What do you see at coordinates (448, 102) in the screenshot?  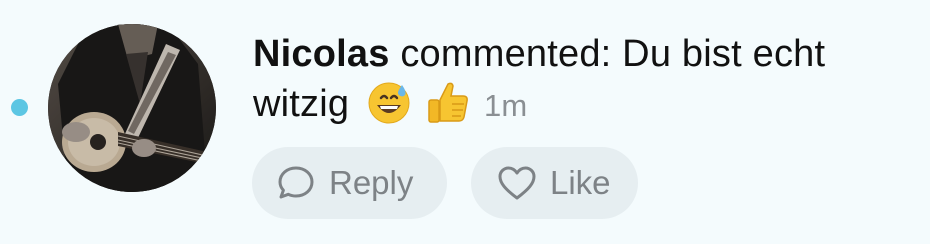 I see `thumbs-up-icon` at bounding box center [448, 102].